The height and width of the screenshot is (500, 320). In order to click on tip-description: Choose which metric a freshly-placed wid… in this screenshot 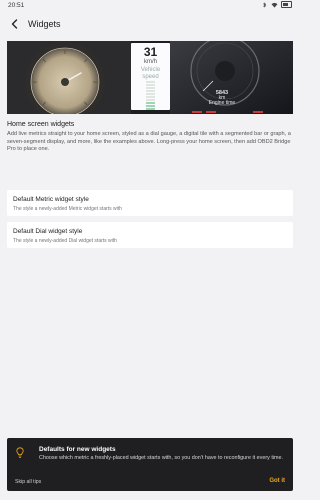, I will do `click(161, 458)`.